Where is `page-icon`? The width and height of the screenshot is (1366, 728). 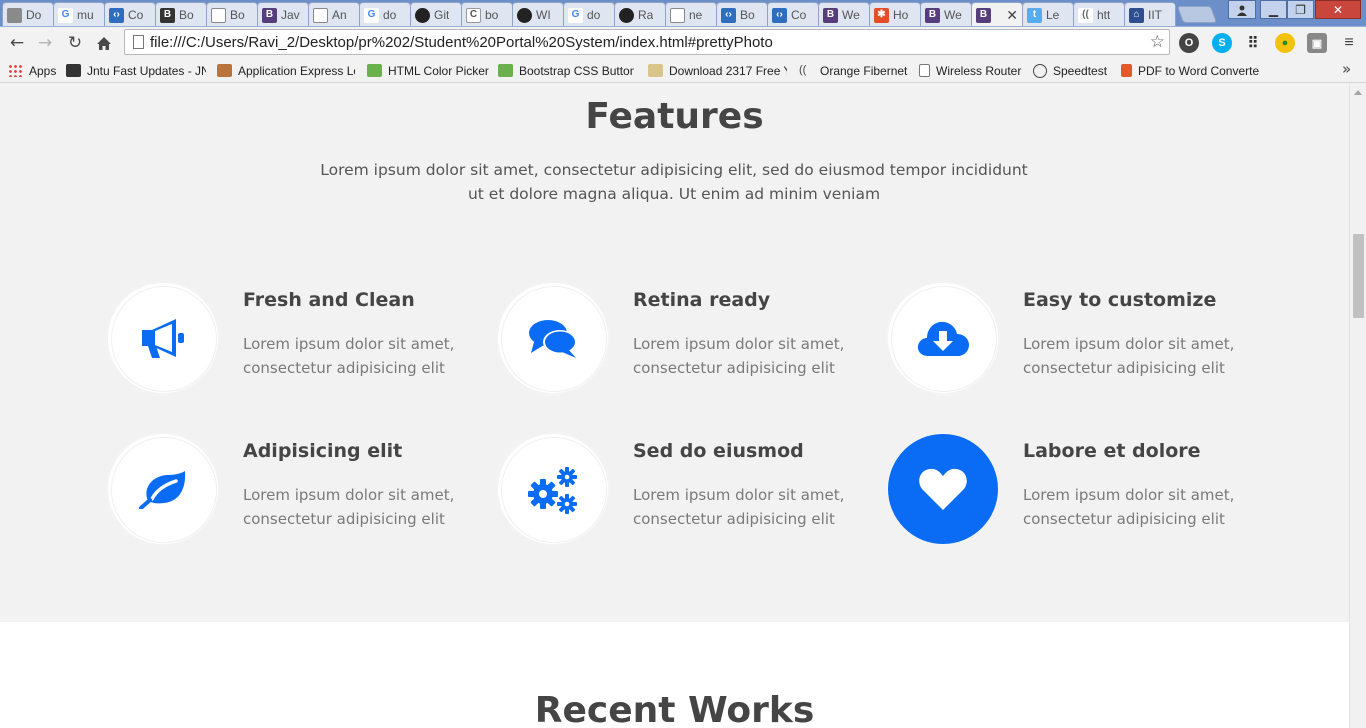 page-icon is located at coordinates (138, 42).